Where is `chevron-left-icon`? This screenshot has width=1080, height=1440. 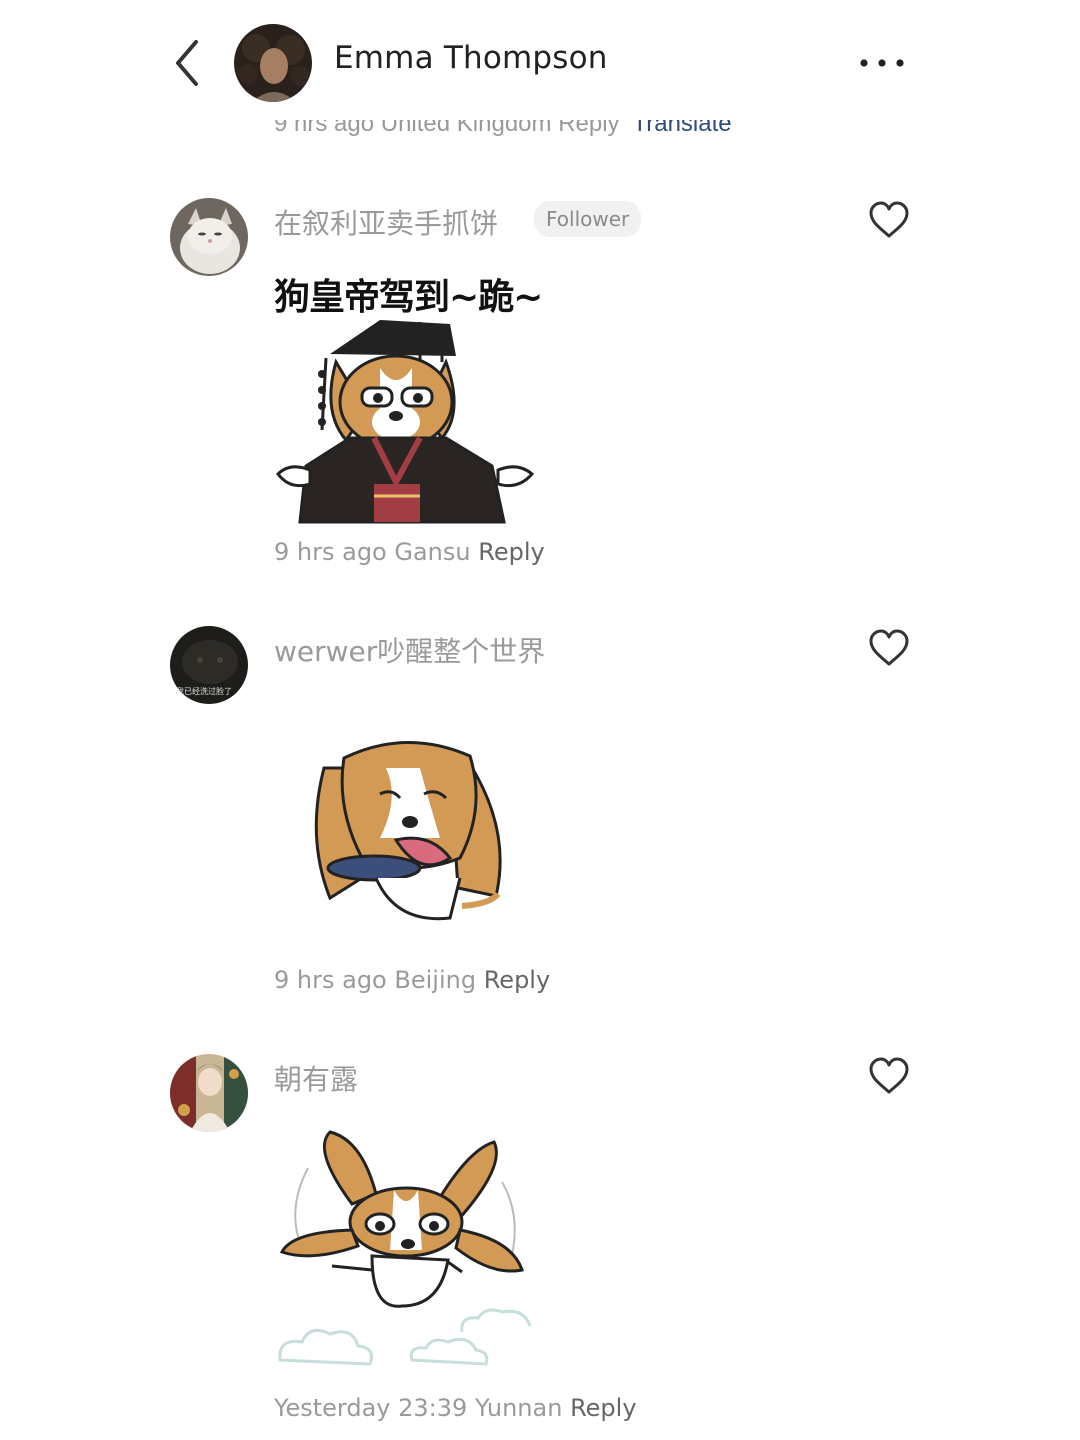 chevron-left-icon is located at coordinates (187, 63).